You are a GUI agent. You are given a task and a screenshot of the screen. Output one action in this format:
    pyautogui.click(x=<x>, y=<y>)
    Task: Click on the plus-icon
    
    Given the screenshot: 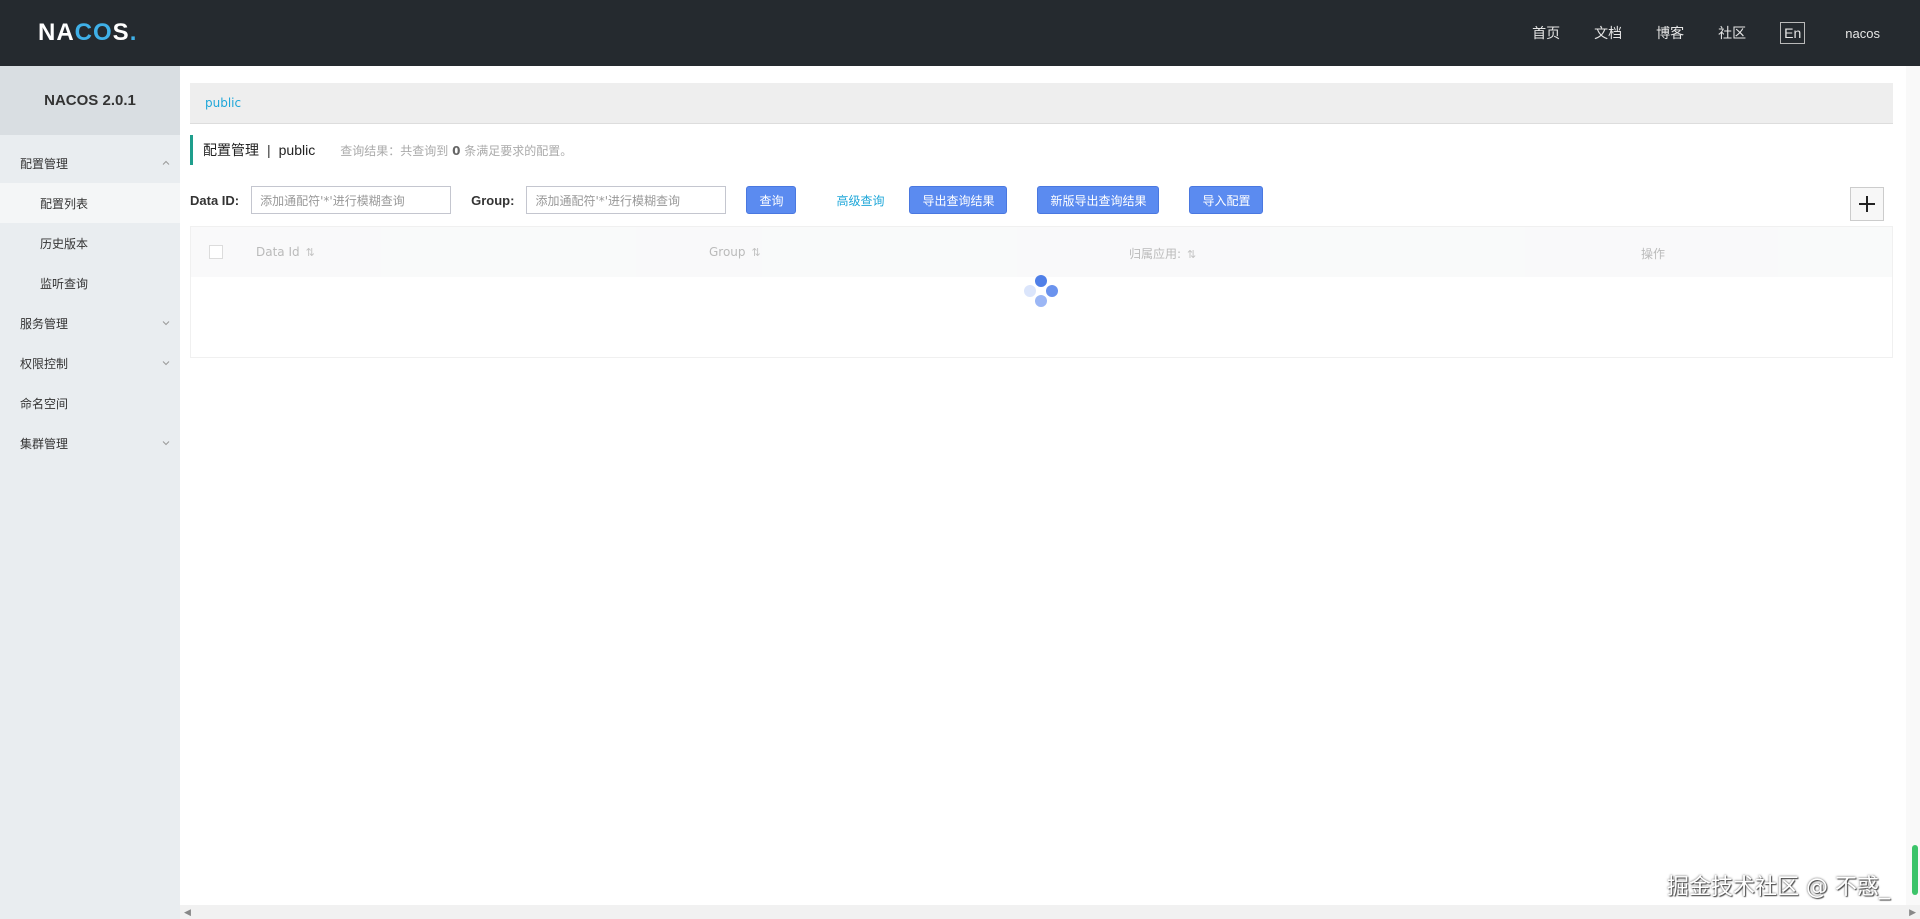 What is the action you would take?
    pyautogui.click(x=1867, y=204)
    